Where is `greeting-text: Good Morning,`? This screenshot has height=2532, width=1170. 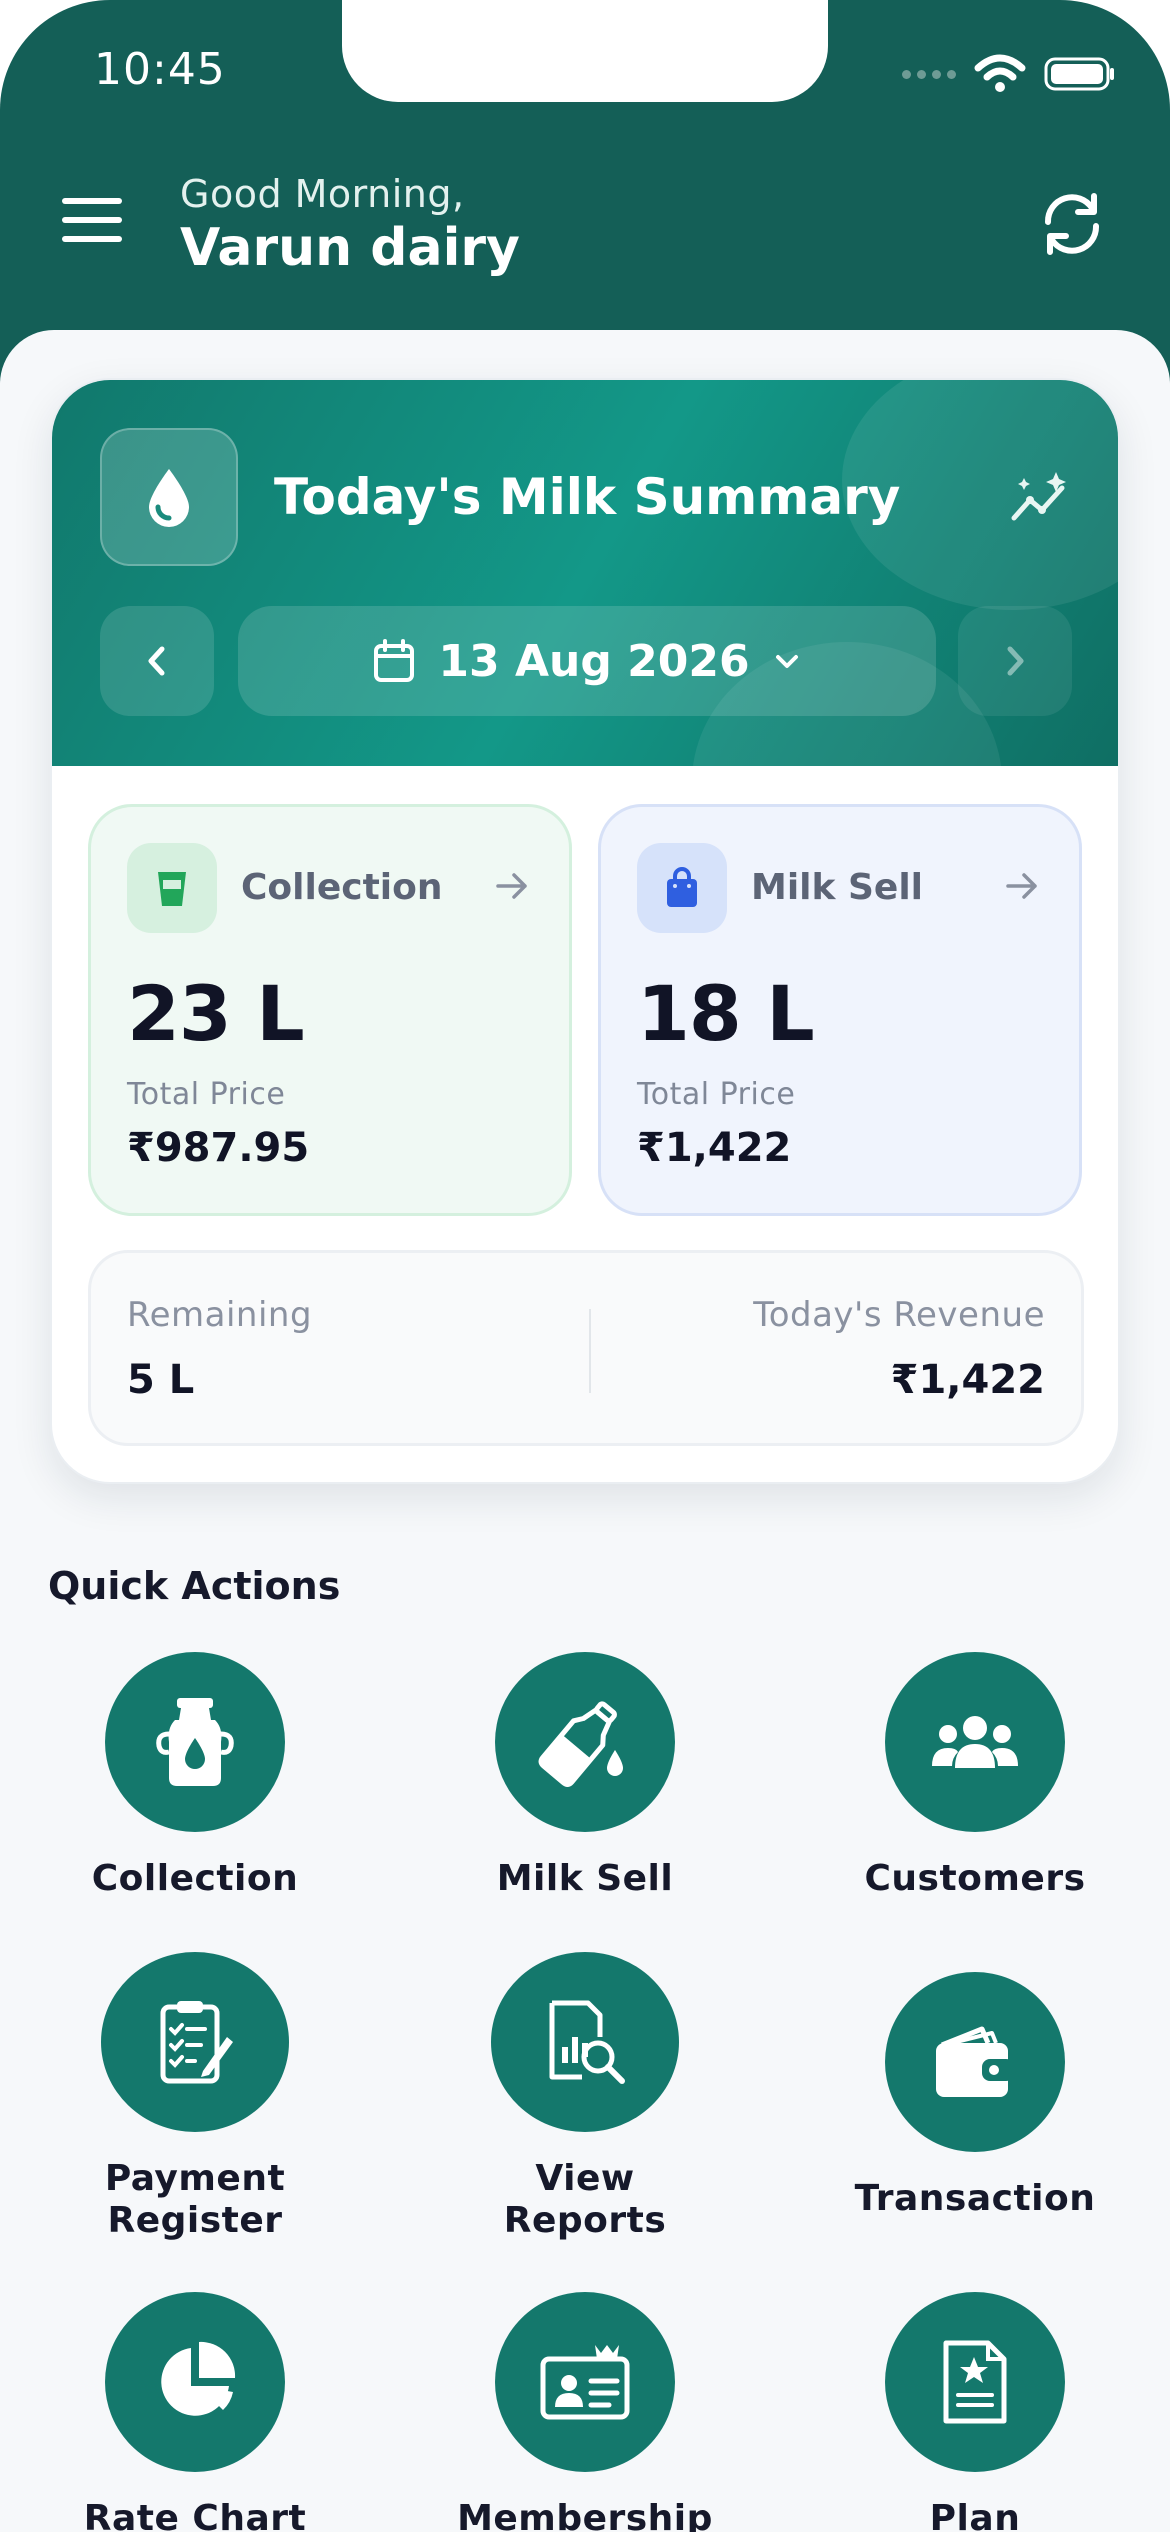
greeting-text: Good Morning, is located at coordinates (322, 194).